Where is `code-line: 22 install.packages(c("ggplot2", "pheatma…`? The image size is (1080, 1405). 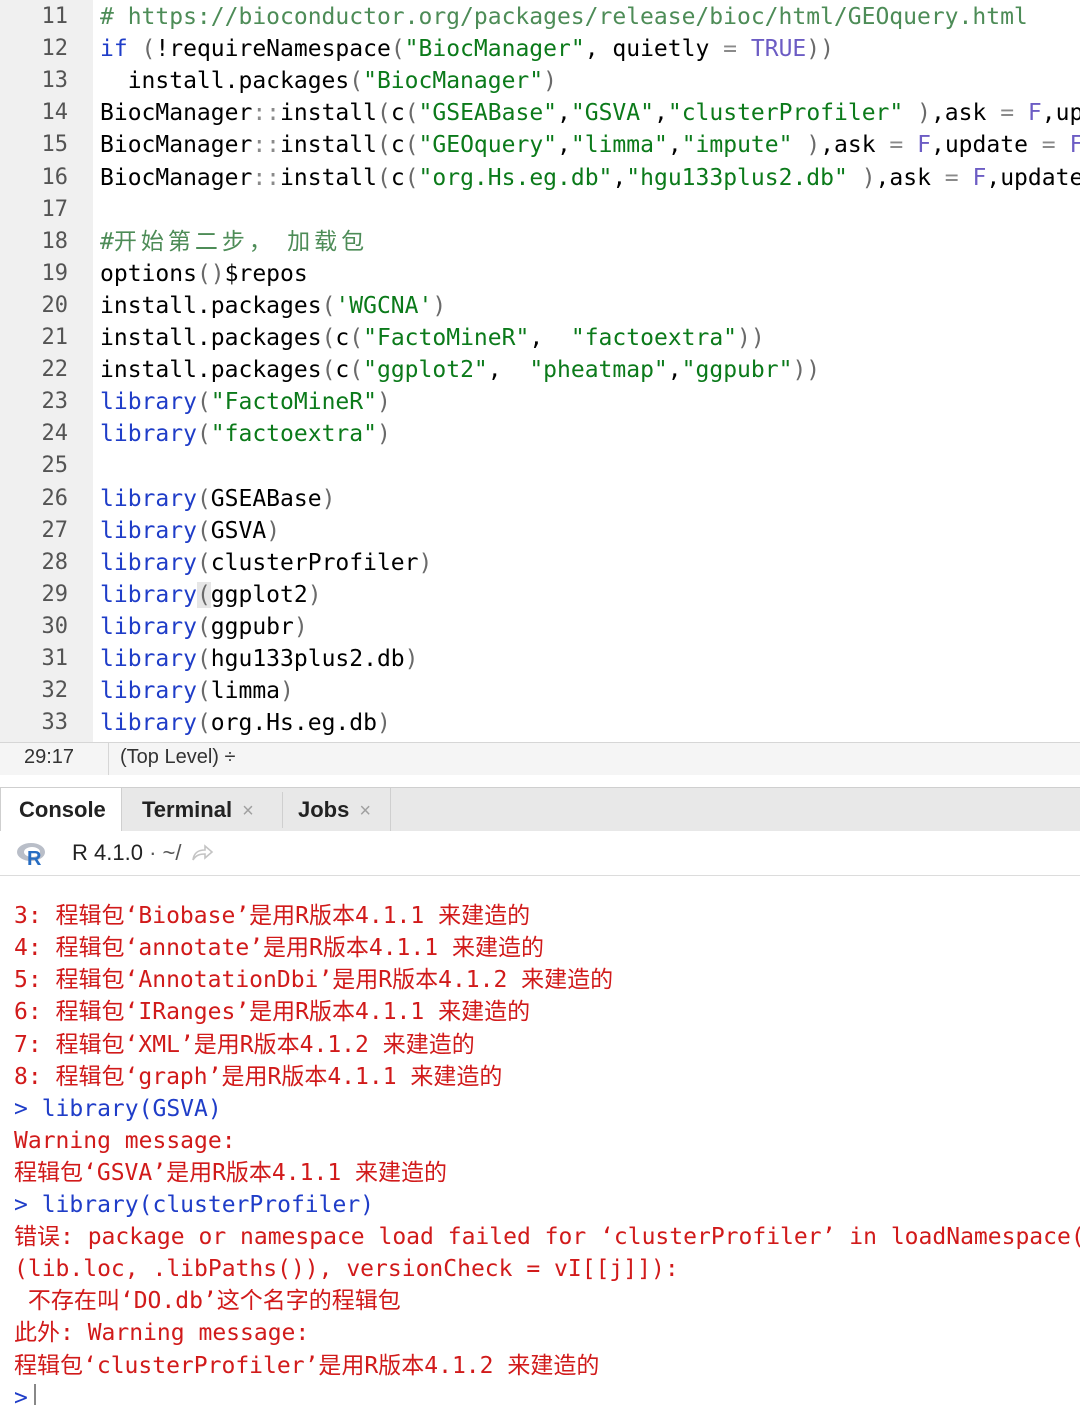
code-line: 22 install.packages(c("ggplot2", "pheatma… is located at coordinates (540, 370).